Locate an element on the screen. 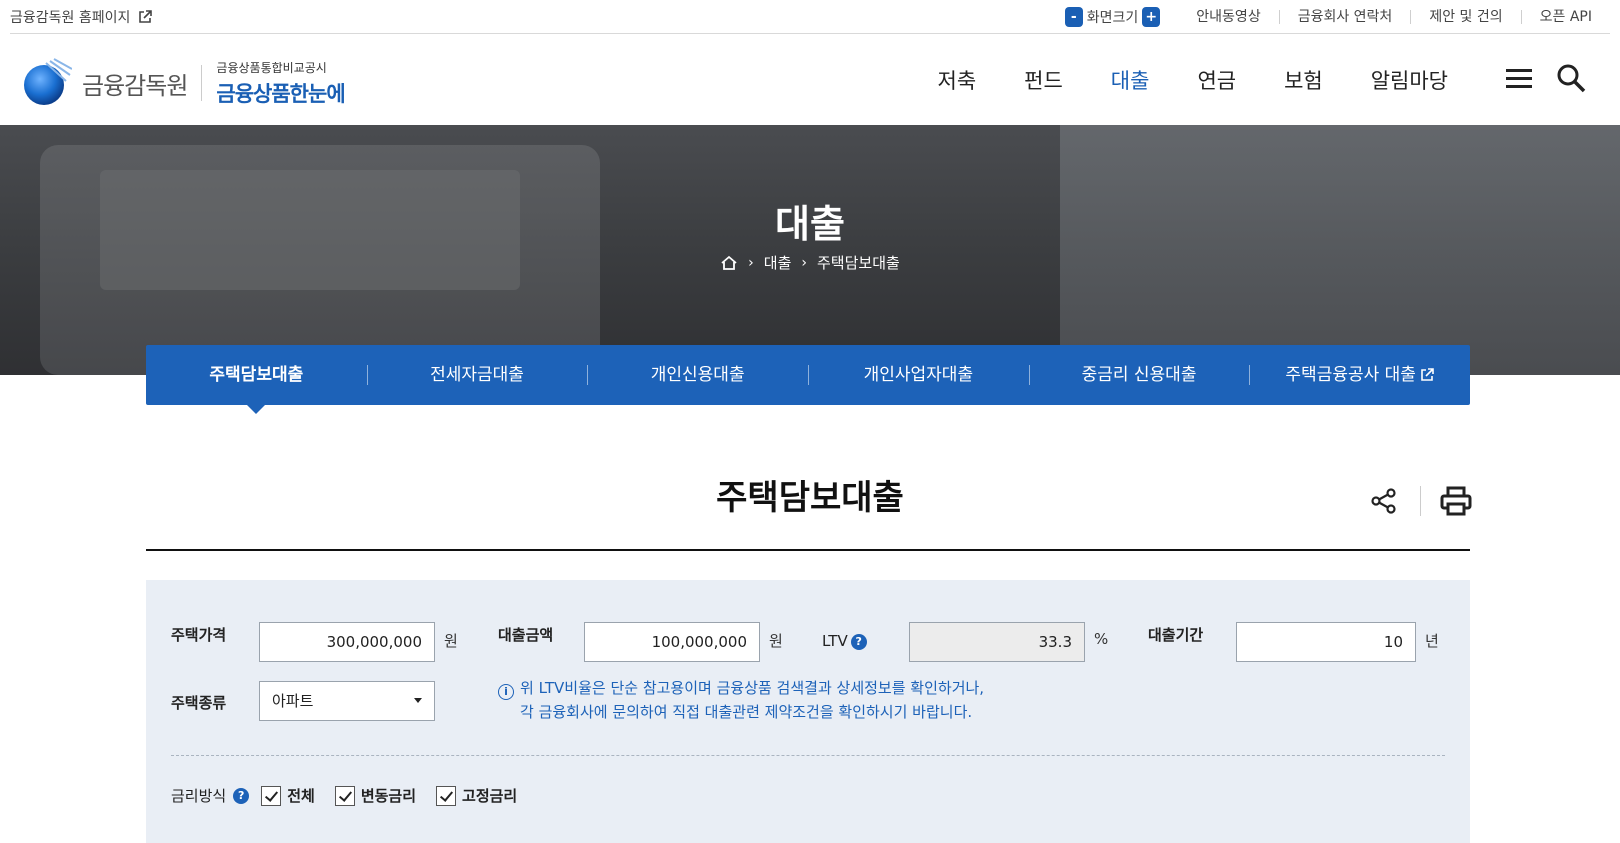 The height and width of the screenshot is (843, 1620). home-icon is located at coordinates (729, 263).